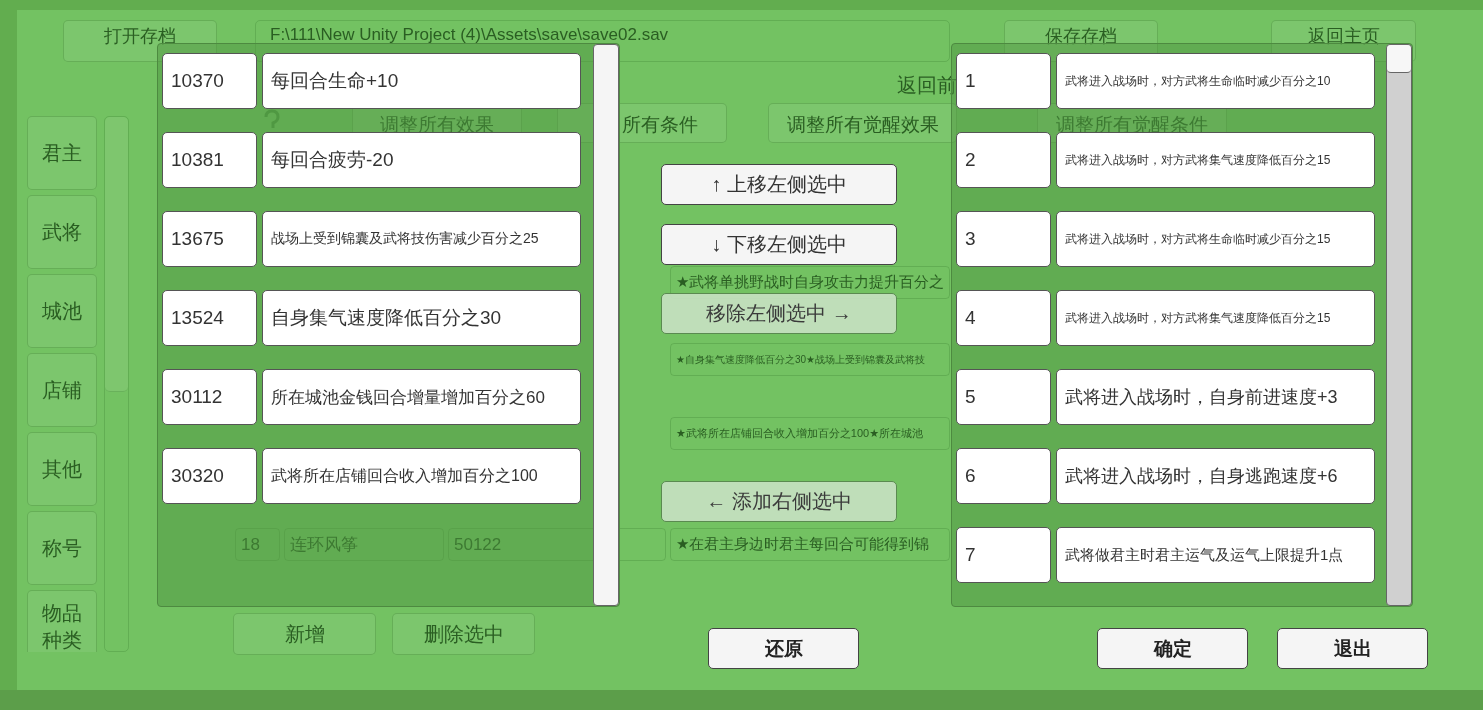 Image resolution: width=1483 pixels, height=710 pixels. I want to click on effect-text-field: 战场上受到锦囊及武将技伤害减少百分之25, so click(421, 239).